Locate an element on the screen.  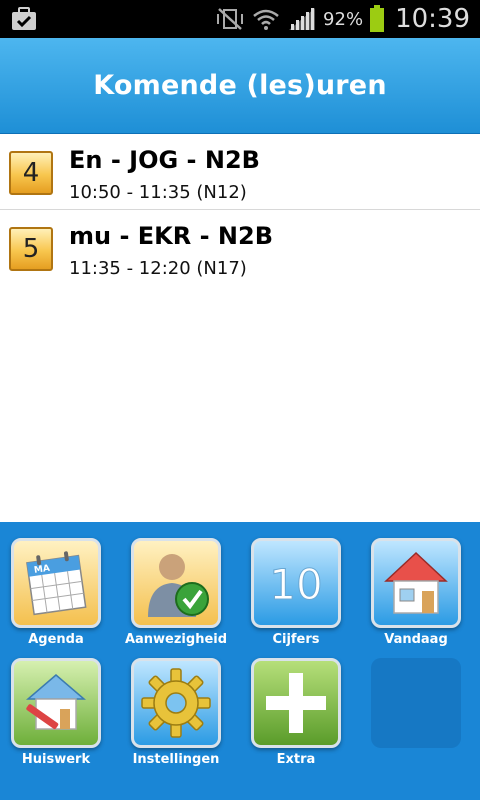
dock-item-cijfers: 10 Cijfers is located at coordinates (300, 584).